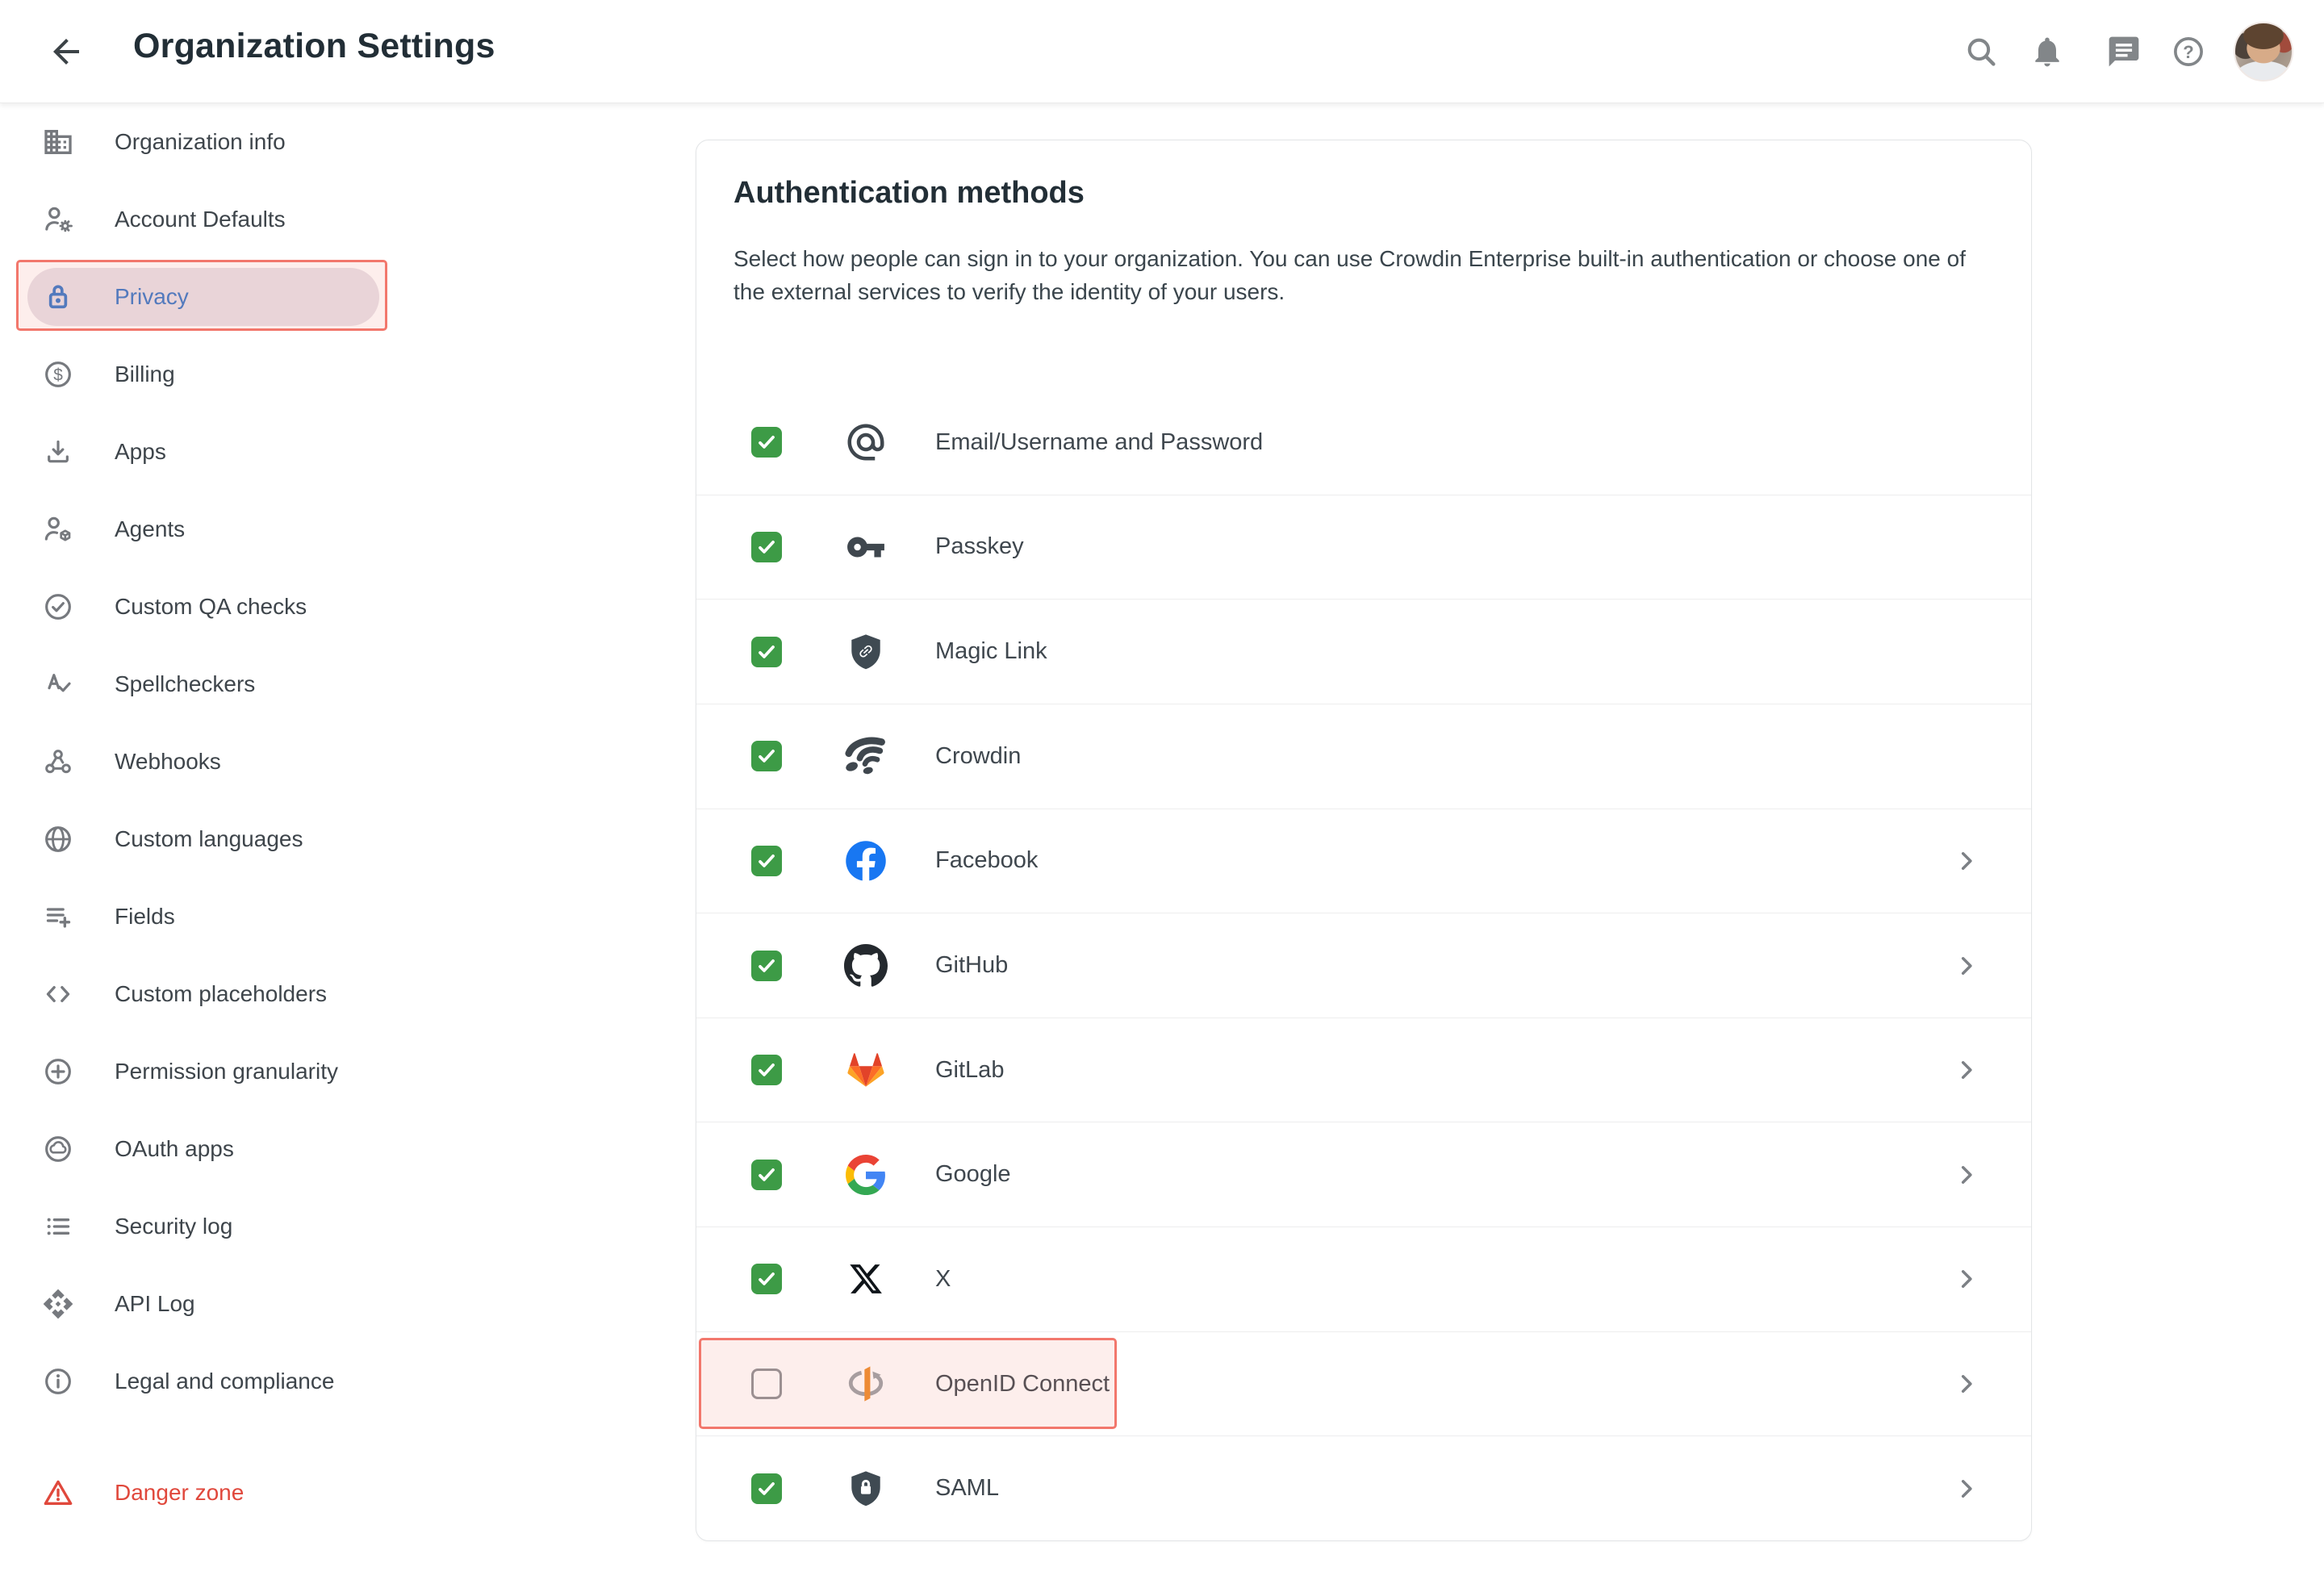 This screenshot has height=1588, width=2324. I want to click on sidebar-item-legal-and-compliance: Legal and compliance, so click(331, 1381).